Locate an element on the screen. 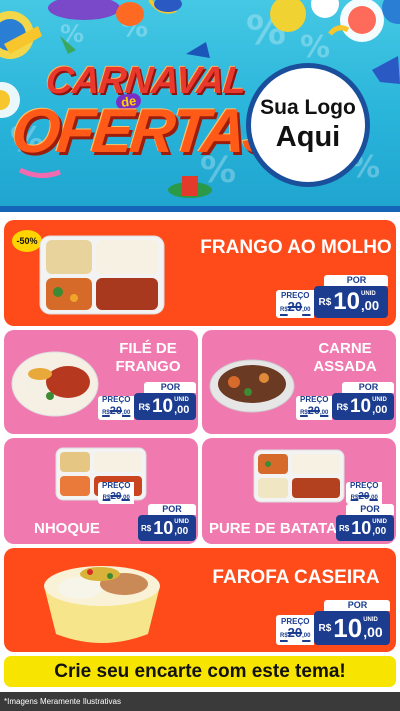 This screenshot has height=711, width=400. carnaval-ofertas-title: CARNAVAL de OFERTAS is located at coordinates (146, 116).